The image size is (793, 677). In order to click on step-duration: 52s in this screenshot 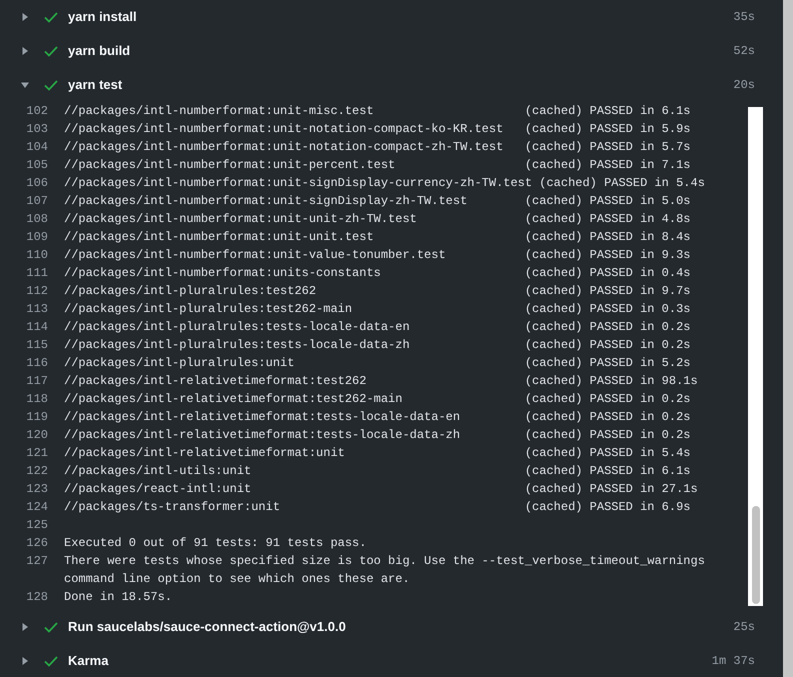, I will do `click(744, 51)`.